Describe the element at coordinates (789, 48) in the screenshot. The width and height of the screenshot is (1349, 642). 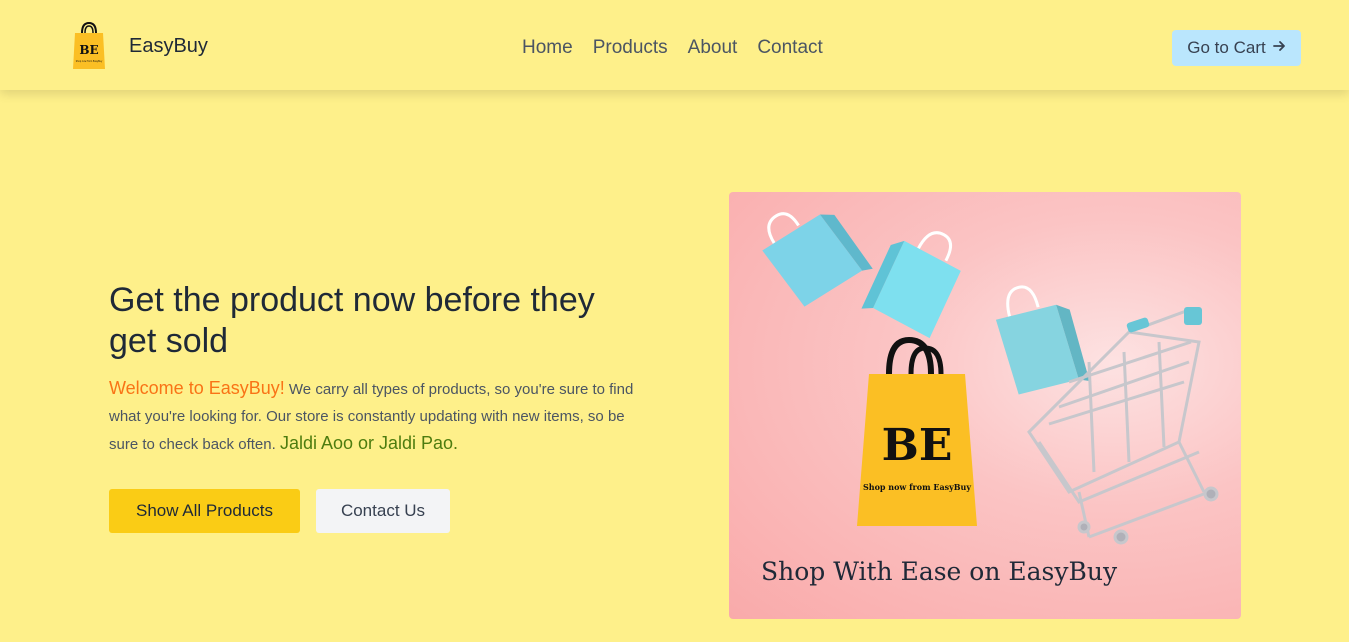
I see `nav-link-contact: Contact` at that location.